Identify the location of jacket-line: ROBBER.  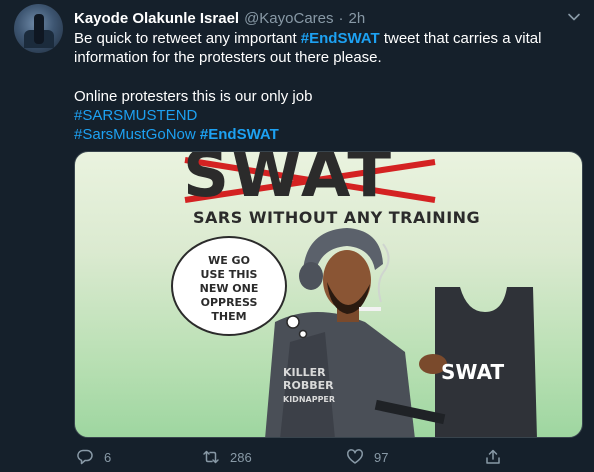
(308, 385).